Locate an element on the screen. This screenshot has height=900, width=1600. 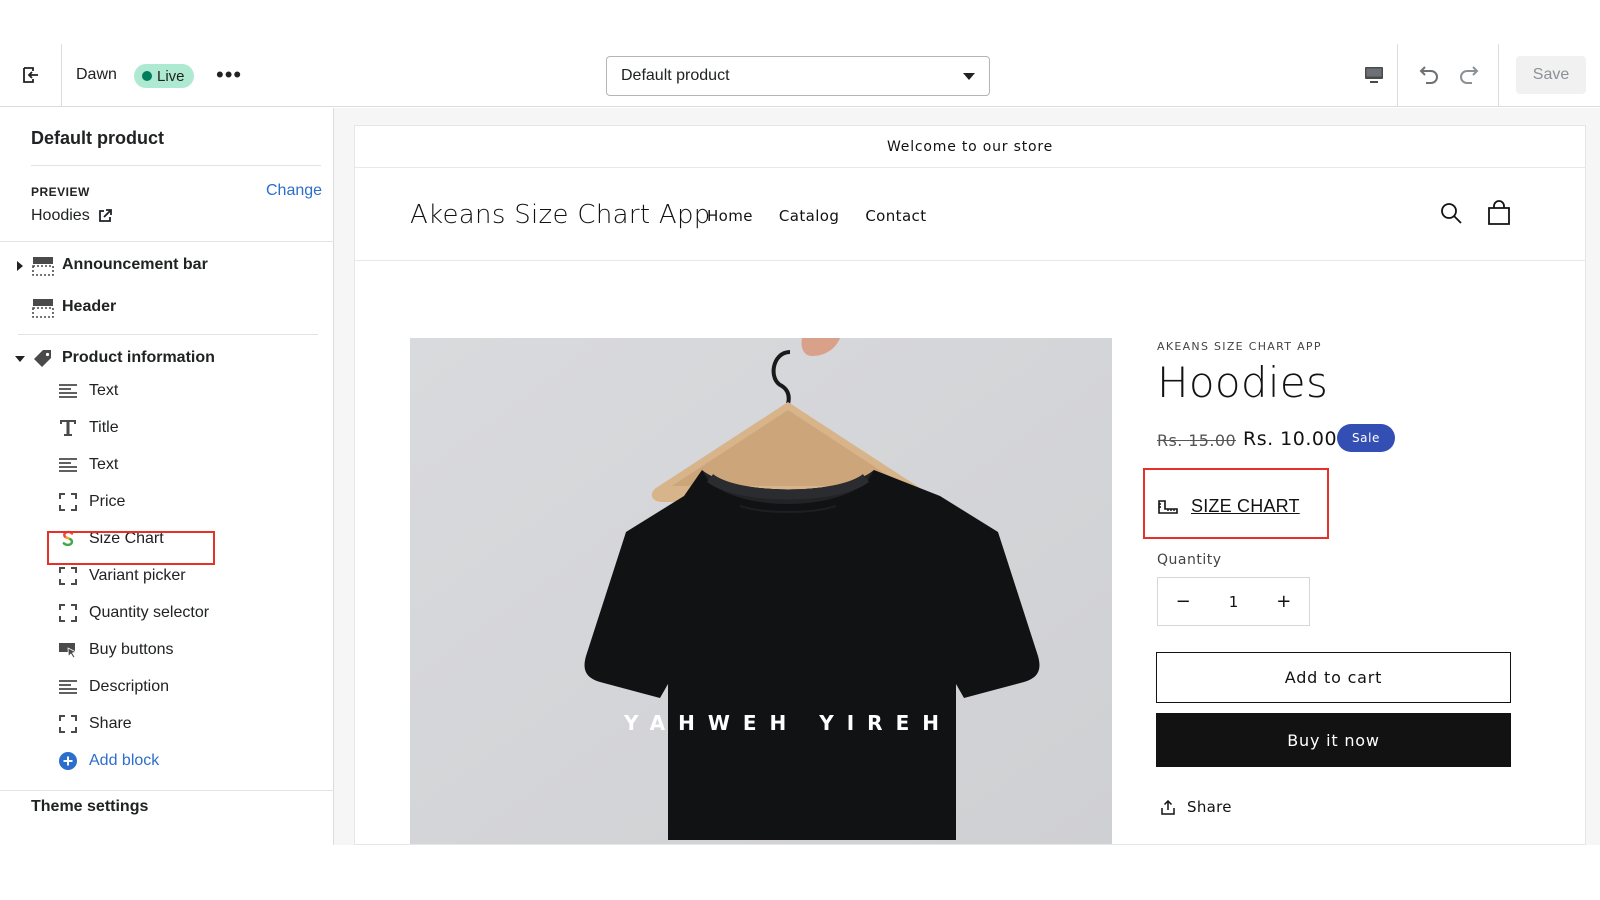
price-sale: Rs. 10.00 is located at coordinates (1290, 439).